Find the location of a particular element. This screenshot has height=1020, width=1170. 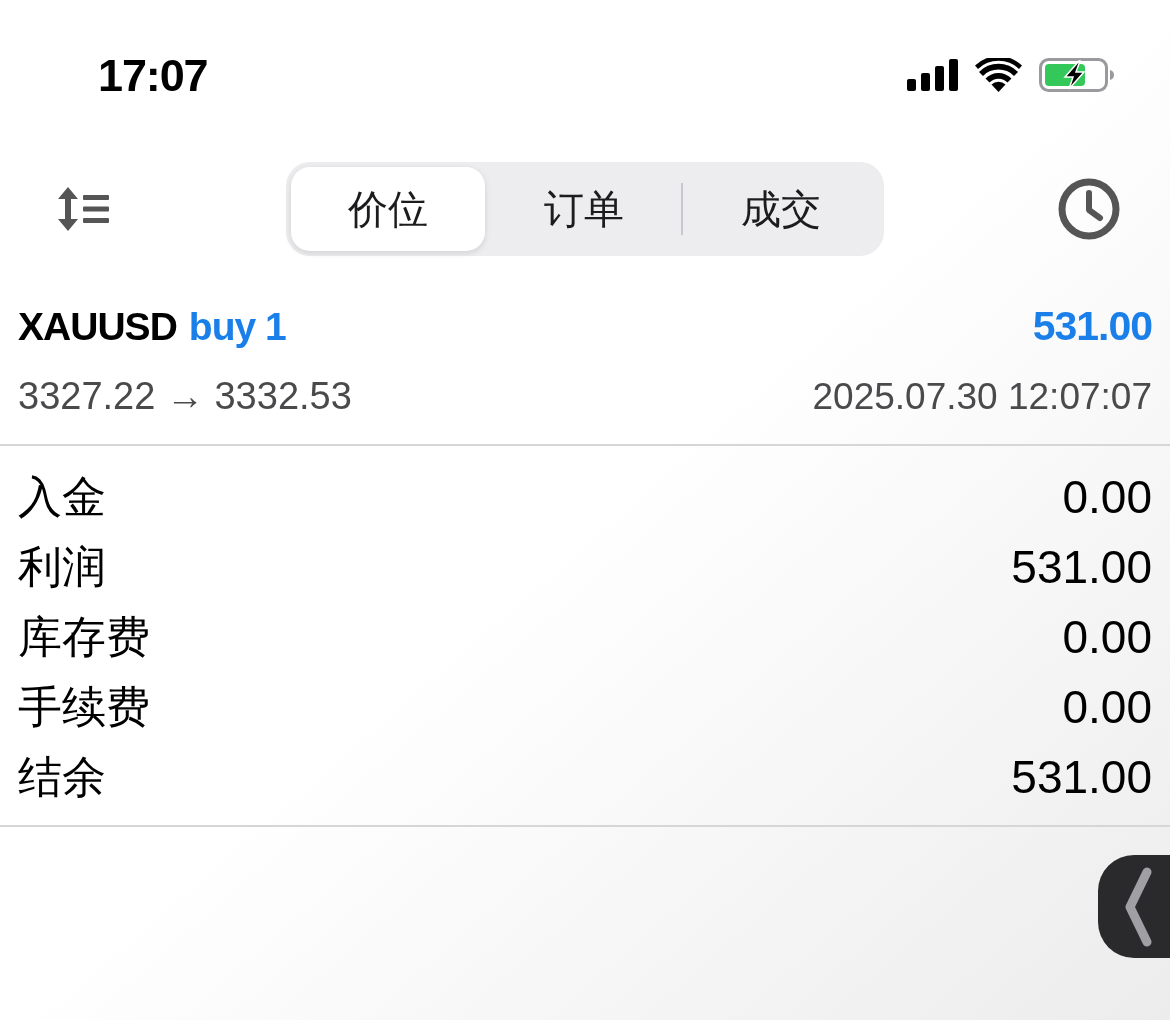

status-time: 17:07 is located at coordinates (153, 75).